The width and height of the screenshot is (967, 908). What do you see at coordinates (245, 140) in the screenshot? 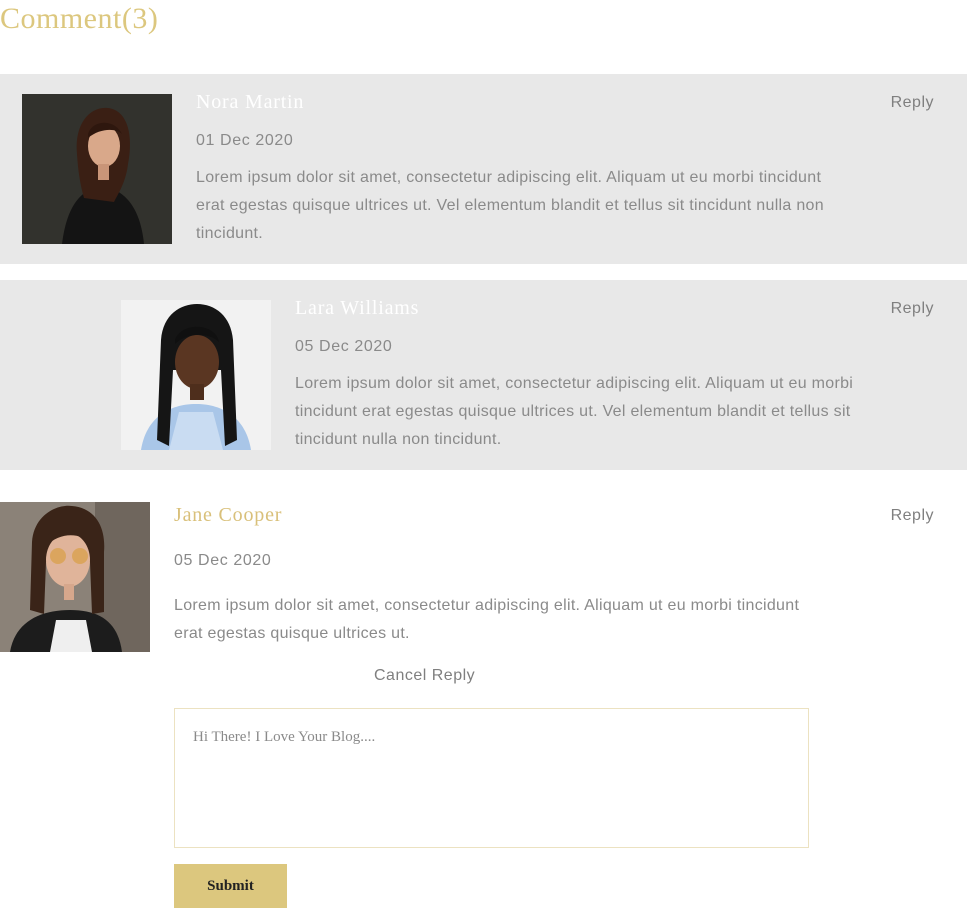
I see `comment-date: 01 Dec 2020` at bounding box center [245, 140].